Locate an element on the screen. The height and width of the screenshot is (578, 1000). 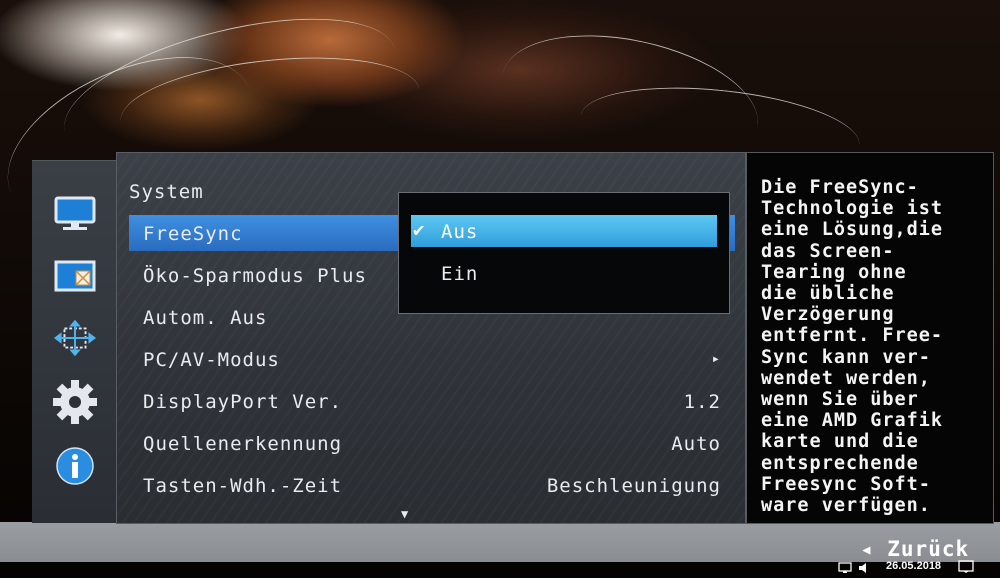
freesync-options-popup: ✔ Aus Ein is located at coordinates (564, 253).